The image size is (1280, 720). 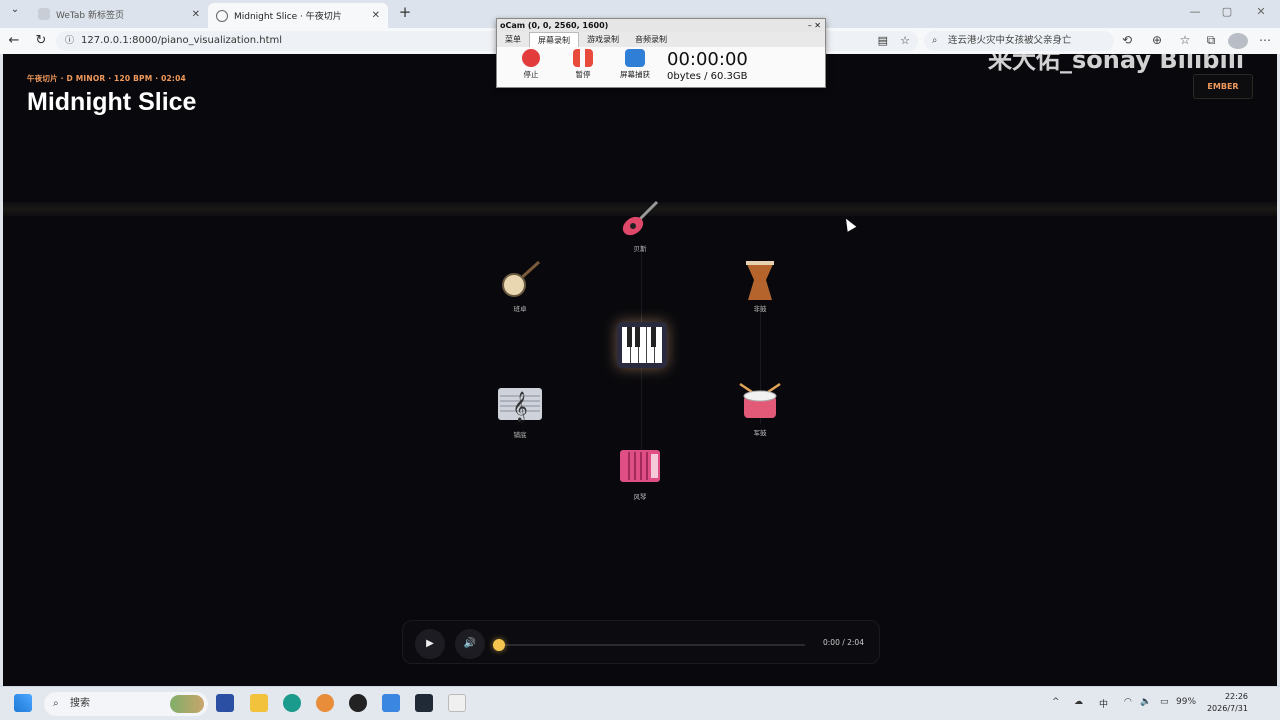 I want to click on audio-player: ▶ 🔊 0:00 / 2:04, so click(x=641, y=642).